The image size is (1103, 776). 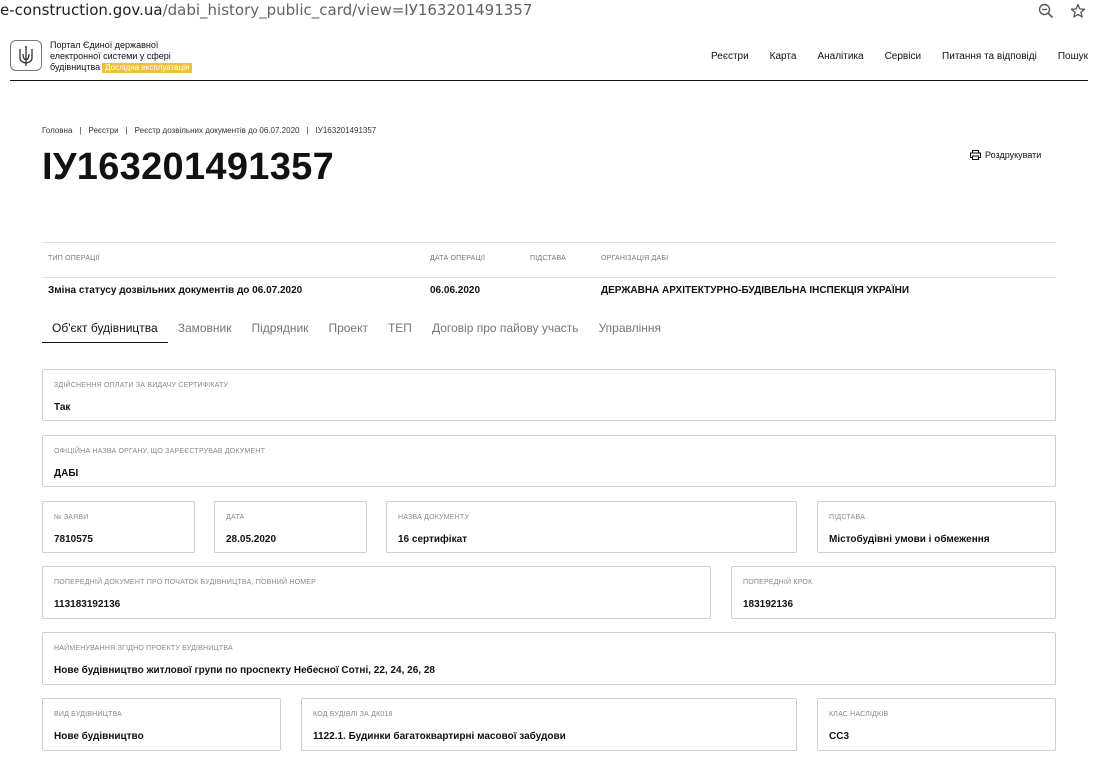 I want to click on field-construction-type: ВИД БУДІВНИЦТВА Нове будівництво, so click(x=161, y=724).